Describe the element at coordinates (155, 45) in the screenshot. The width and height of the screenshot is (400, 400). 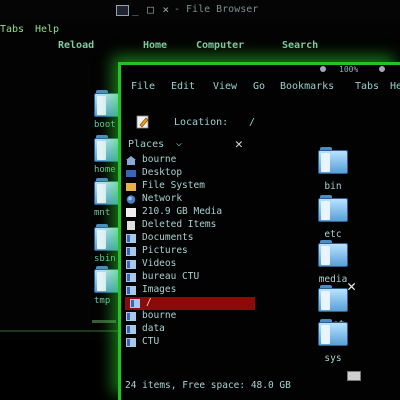
I see `home-button: Home` at that location.